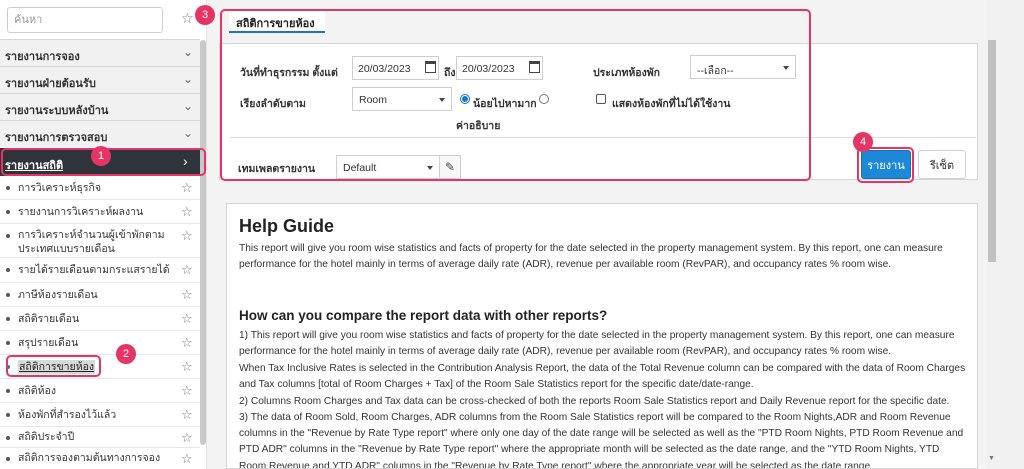 This screenshot has width=1024, height=469. I want to click on sort-value: Room, so click(373, 100).